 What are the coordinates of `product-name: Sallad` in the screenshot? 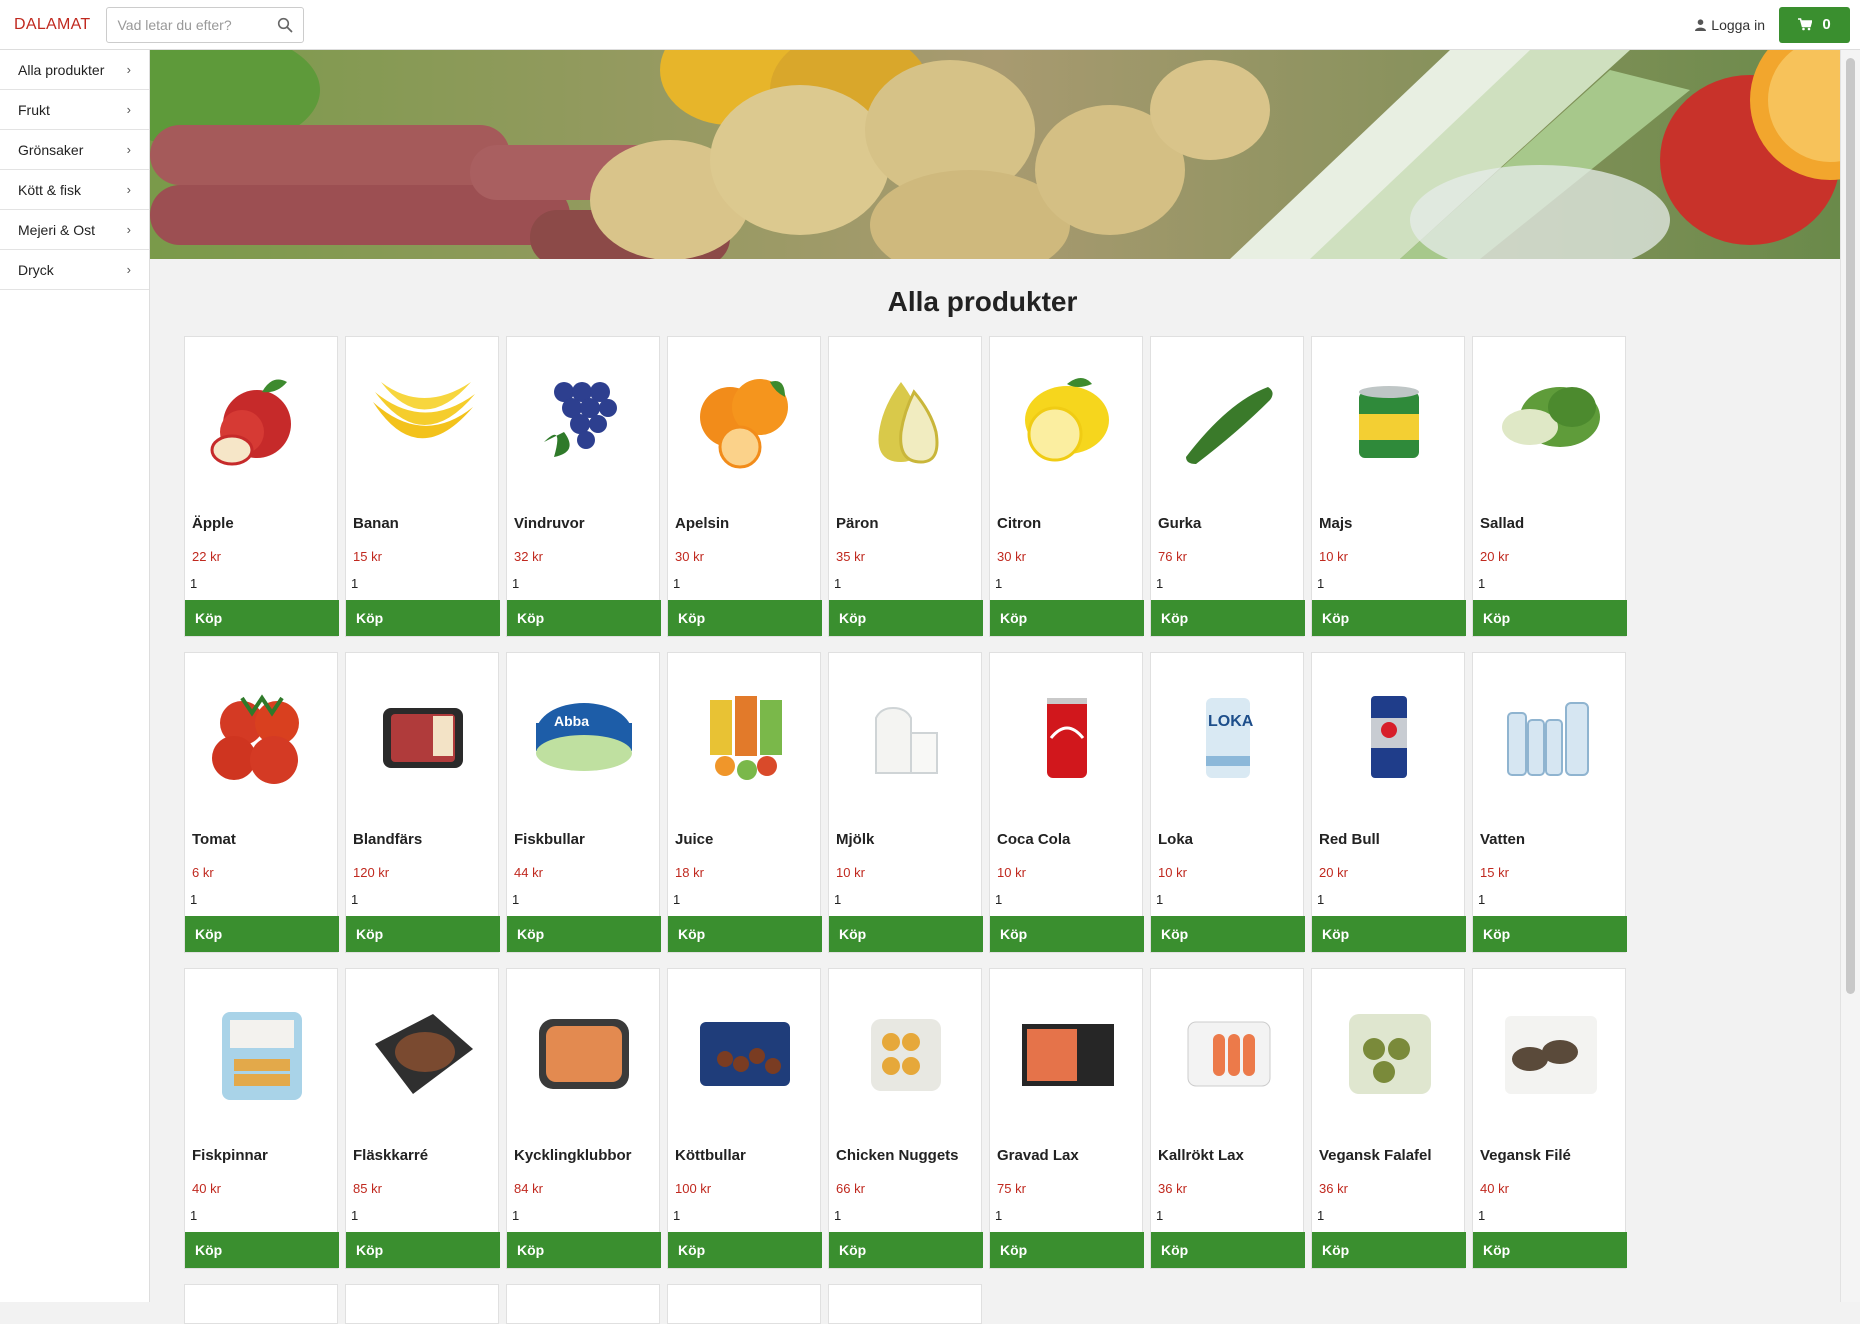 It's located at (1502, 523).